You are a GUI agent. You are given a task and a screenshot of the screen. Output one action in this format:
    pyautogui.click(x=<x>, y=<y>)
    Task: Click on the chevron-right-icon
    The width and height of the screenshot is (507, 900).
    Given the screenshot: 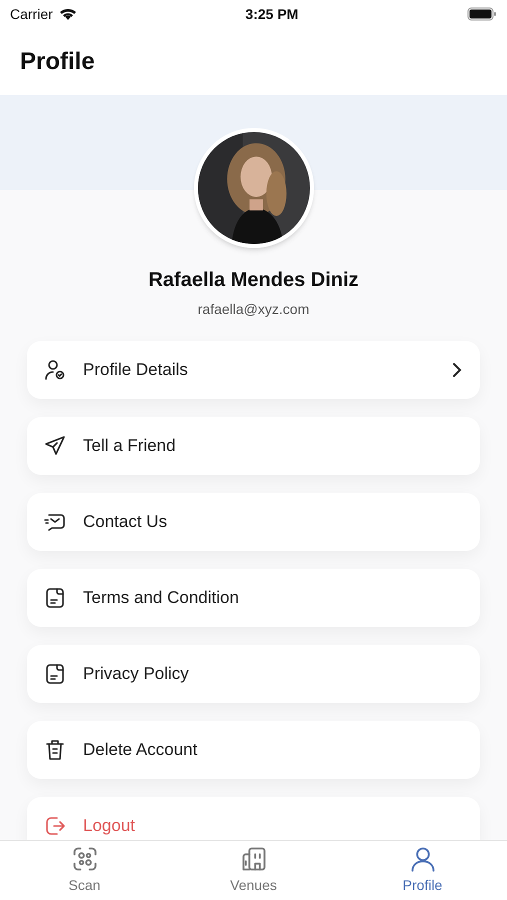 What is the action you would take?
    pyautogui.click(x=457, y=370)
    